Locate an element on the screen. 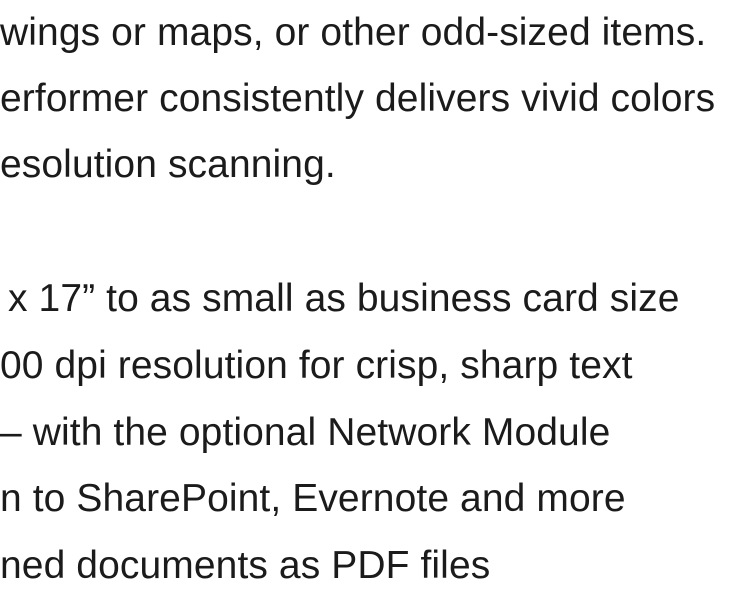 The width and height of the screenshot is (748, 603). paragraph-line-3: esolution scanning. is located at coordinates (168, 164).